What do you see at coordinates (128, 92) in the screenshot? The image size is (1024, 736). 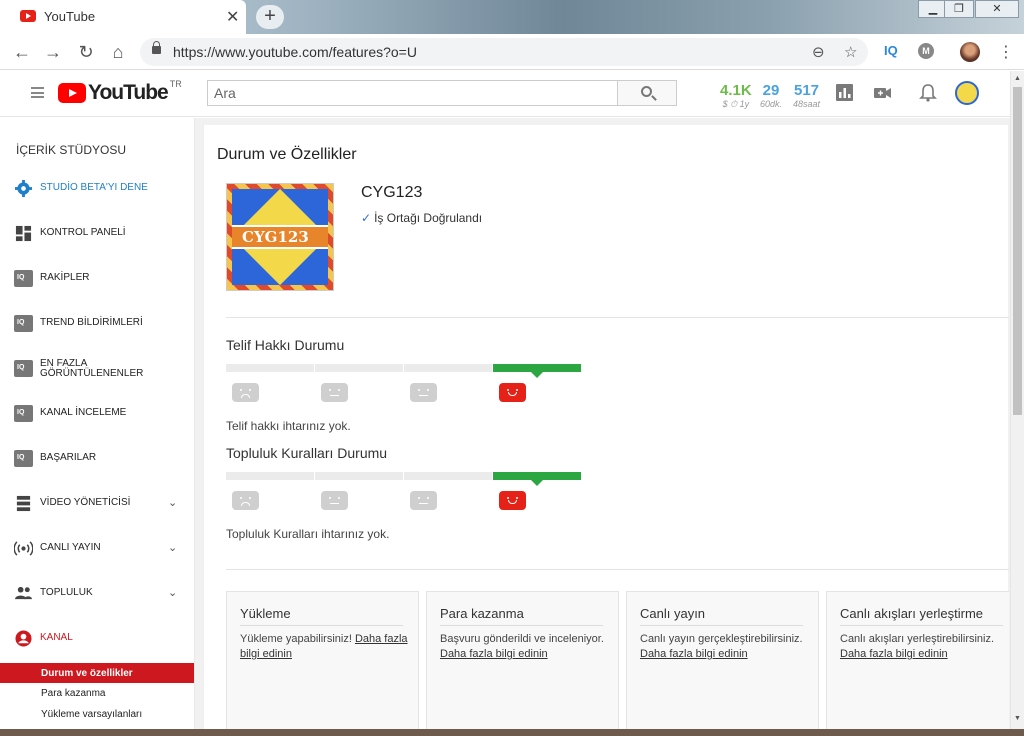 I see `logo-wordmark: YouTube` at bounding box center [128, 92].